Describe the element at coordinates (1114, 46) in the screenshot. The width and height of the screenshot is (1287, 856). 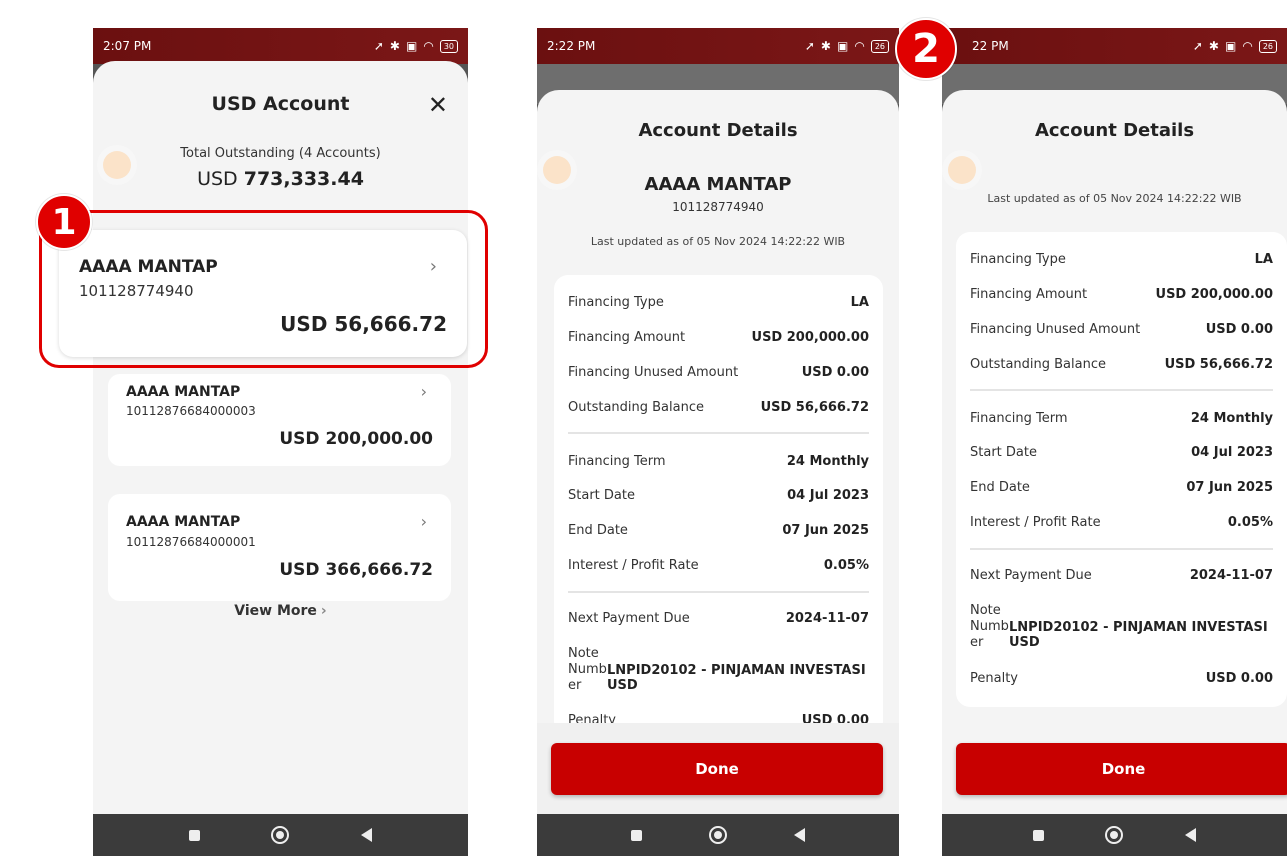
I see `status-bar: 22 PM ➚ ✱ ▣ ◠ 26` at that location.